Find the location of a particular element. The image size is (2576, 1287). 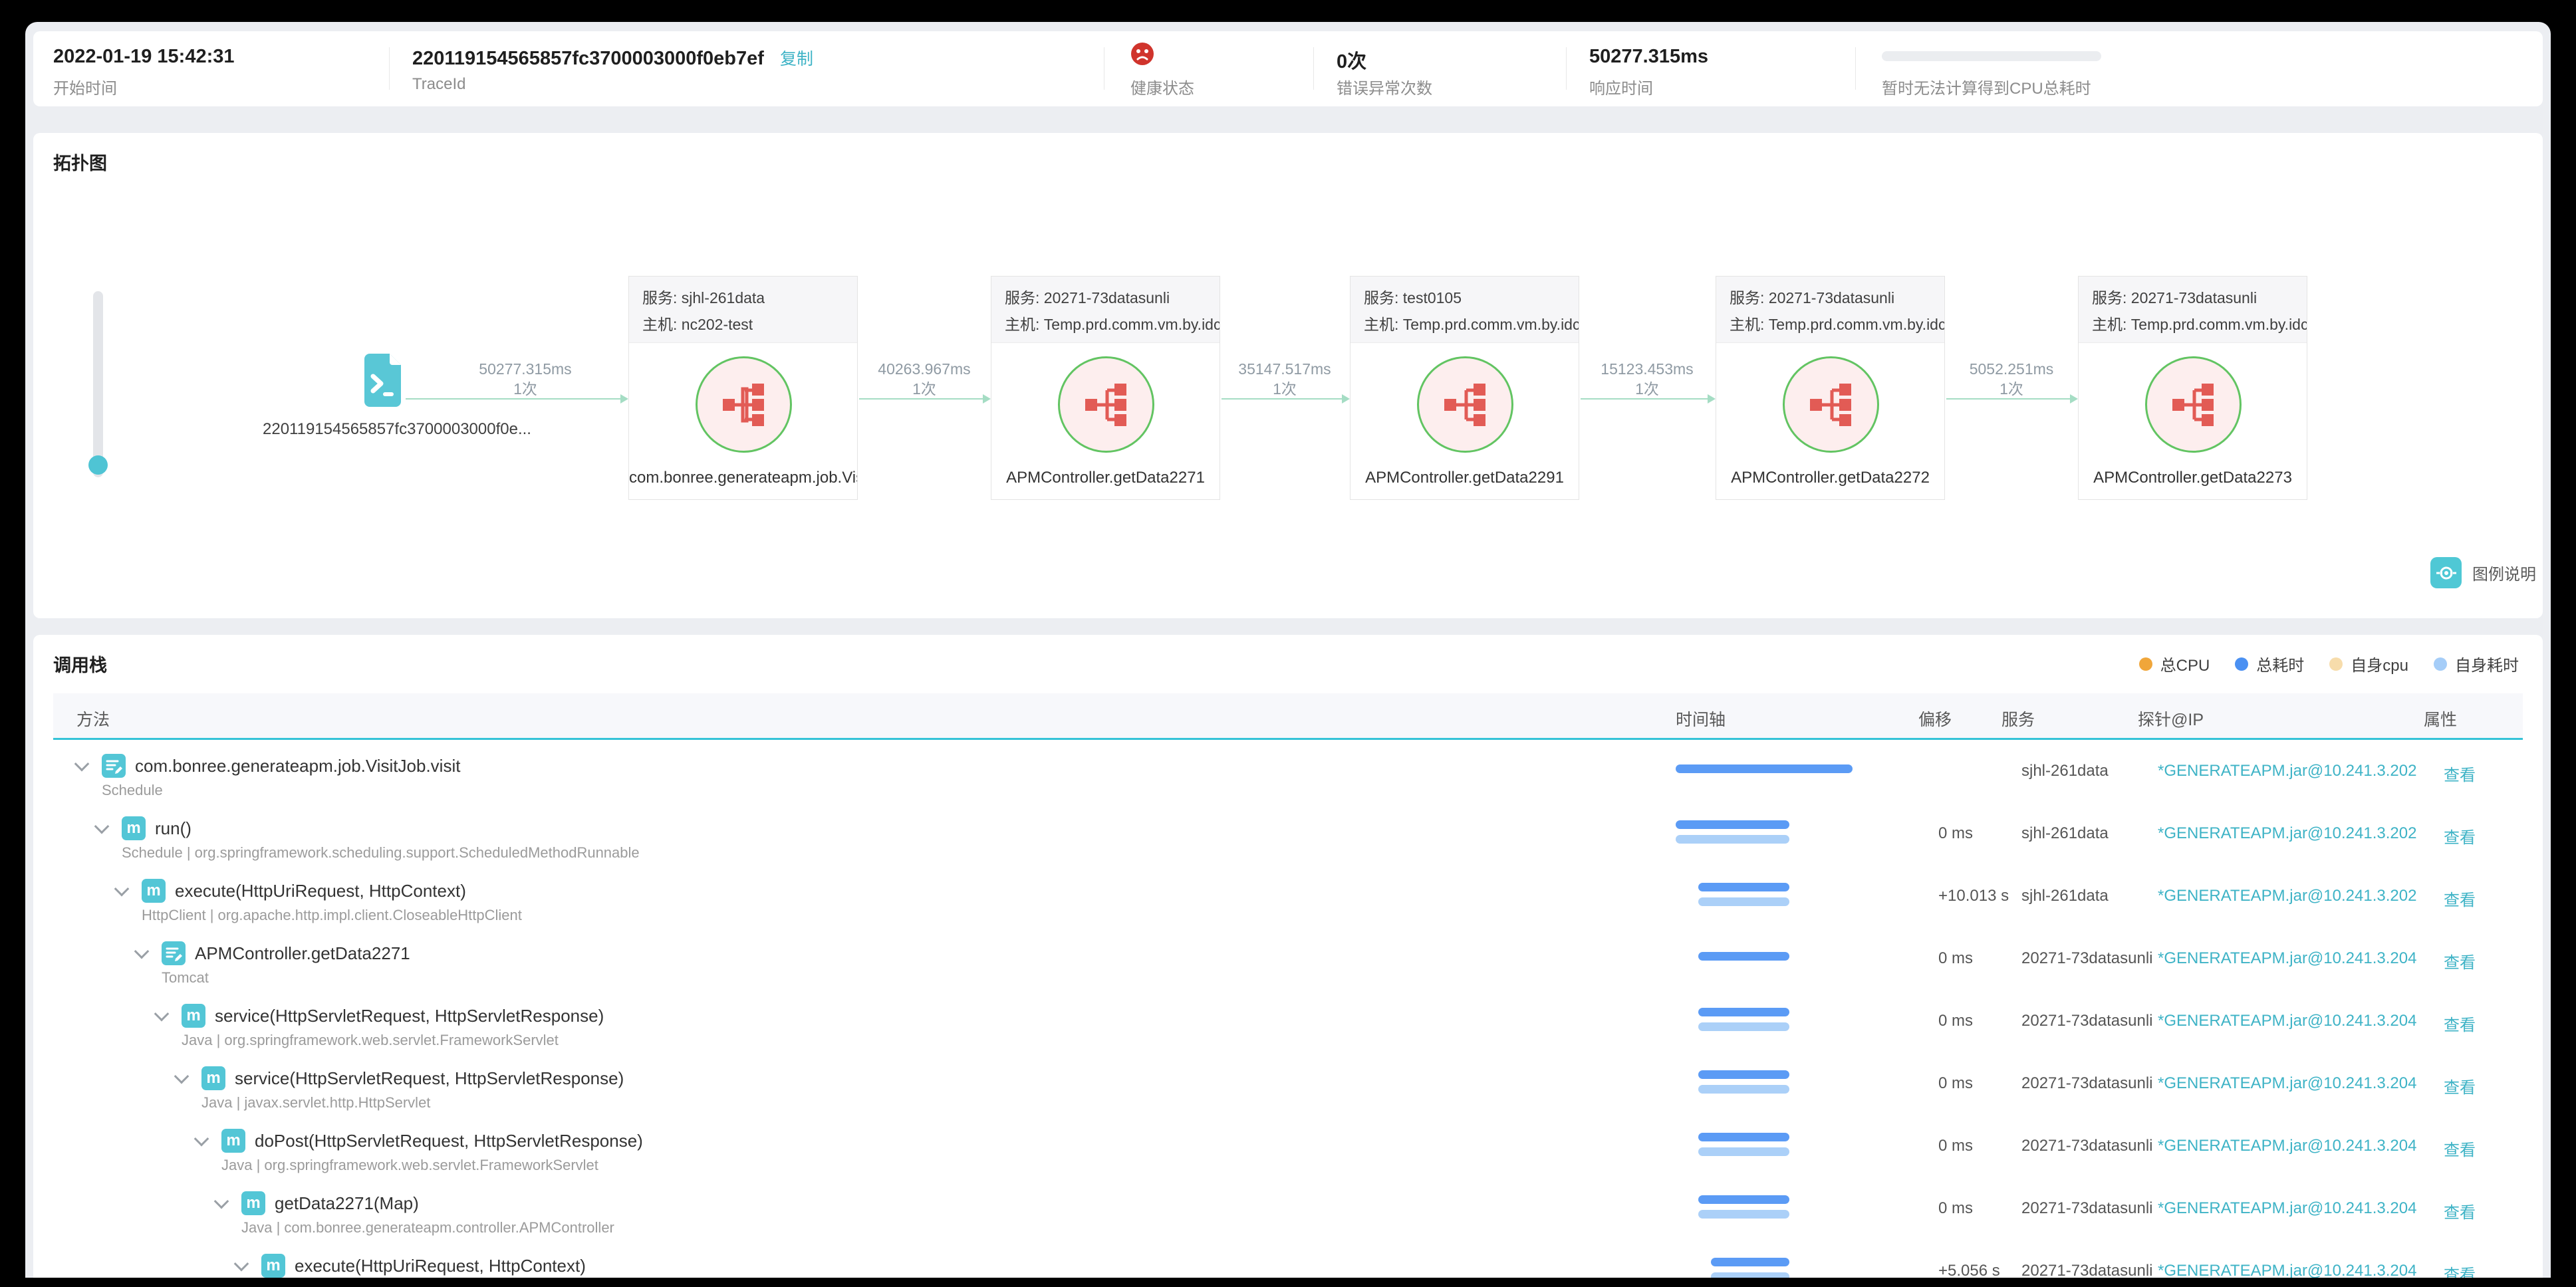

method-name: APMController.getData2271 is located at coordinates (302, 953).